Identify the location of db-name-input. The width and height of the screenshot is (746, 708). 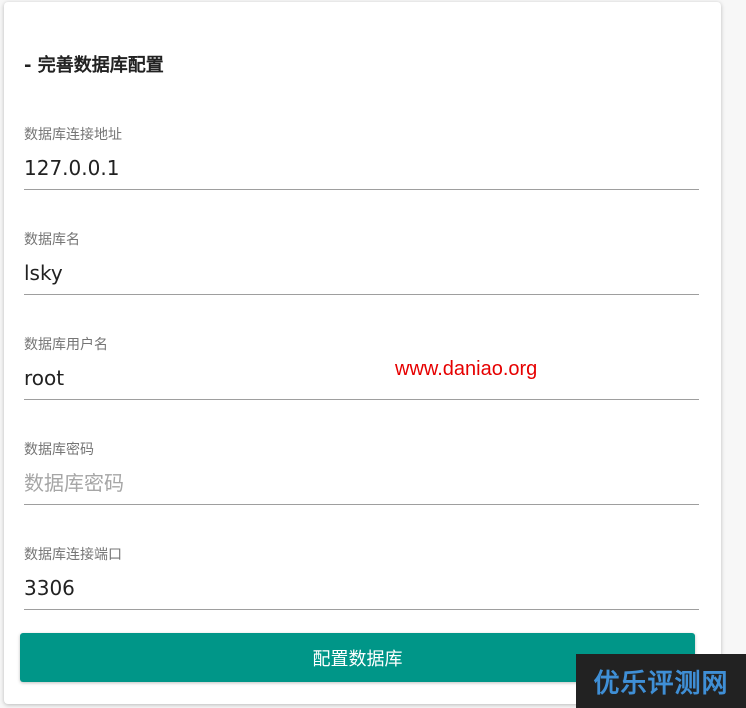
(361, 274).